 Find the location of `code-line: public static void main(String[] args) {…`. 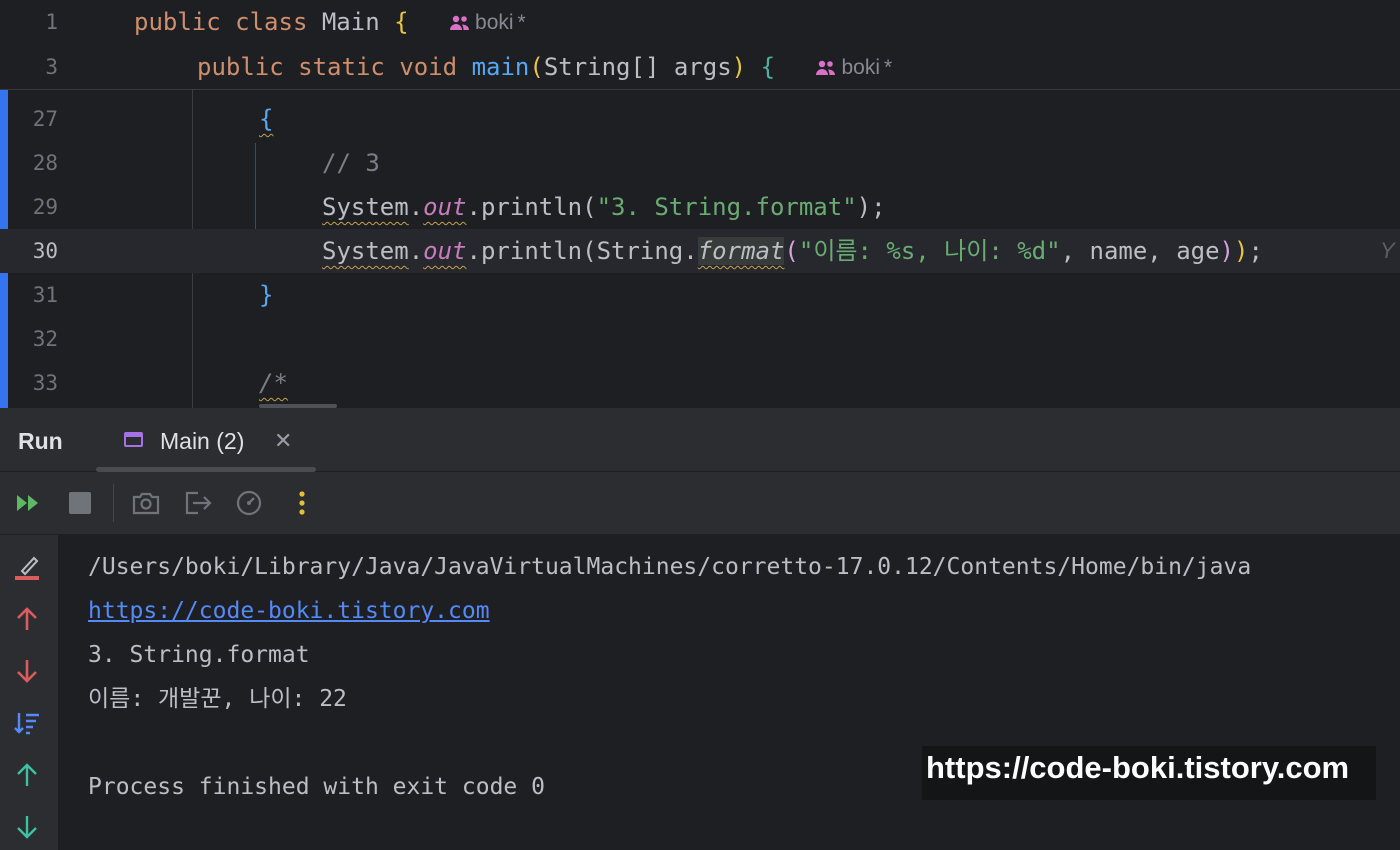

code-line: public static void main(String[] args) {… is located at coordinates (544, 67).